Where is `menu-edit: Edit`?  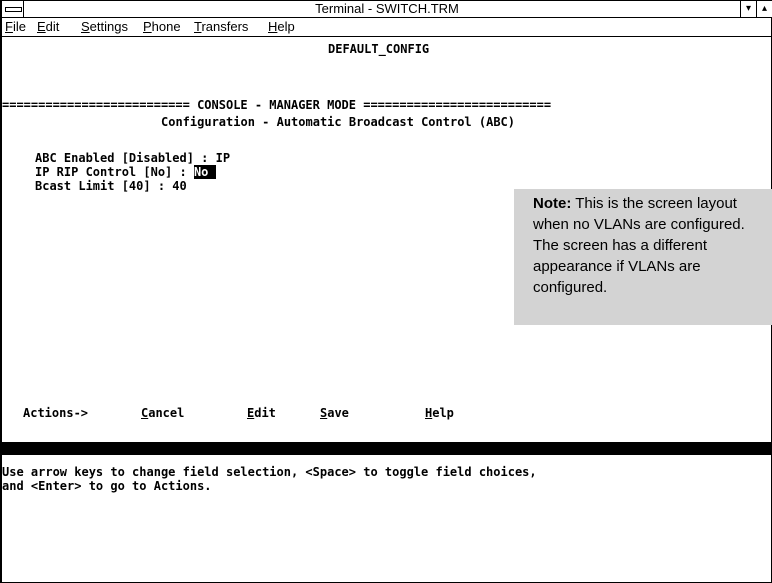 menu-edit: Edit is located at coordinates (48, 27).